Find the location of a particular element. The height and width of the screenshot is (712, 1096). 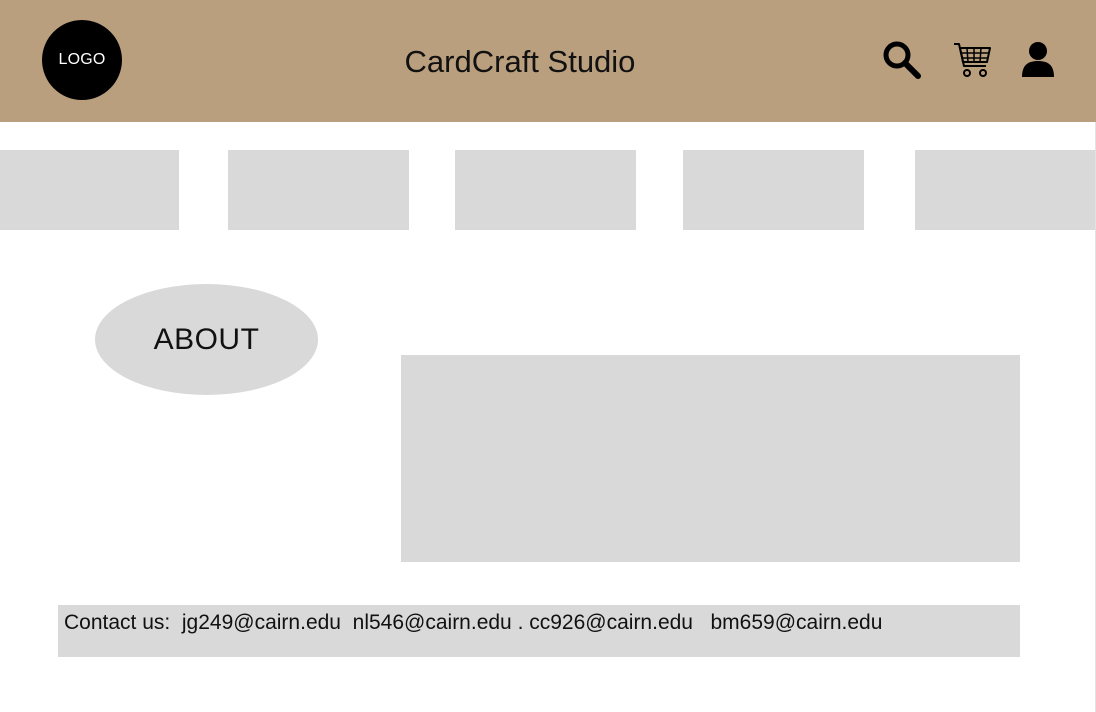

logo: LOGO is located at coordinates (82, 60).